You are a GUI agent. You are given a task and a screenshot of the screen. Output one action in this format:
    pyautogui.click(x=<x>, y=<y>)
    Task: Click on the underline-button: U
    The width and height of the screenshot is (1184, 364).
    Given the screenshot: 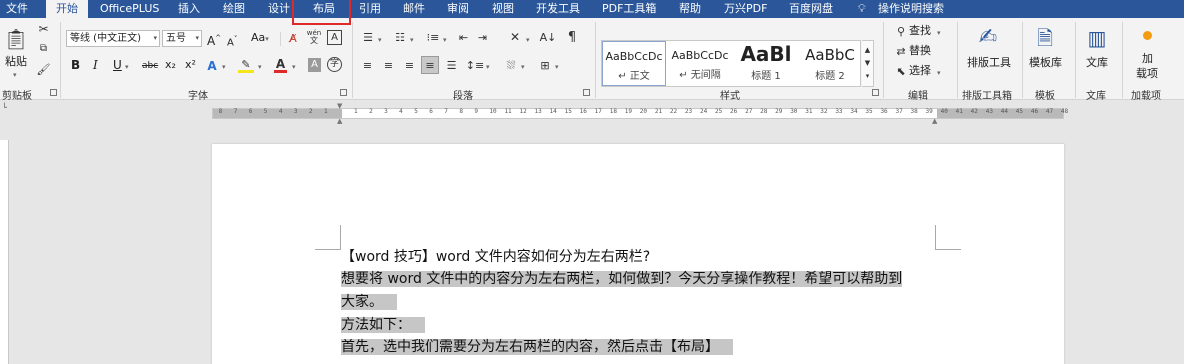 What is the action you would take?
    pyautogui.click(x=117, y=65)
    